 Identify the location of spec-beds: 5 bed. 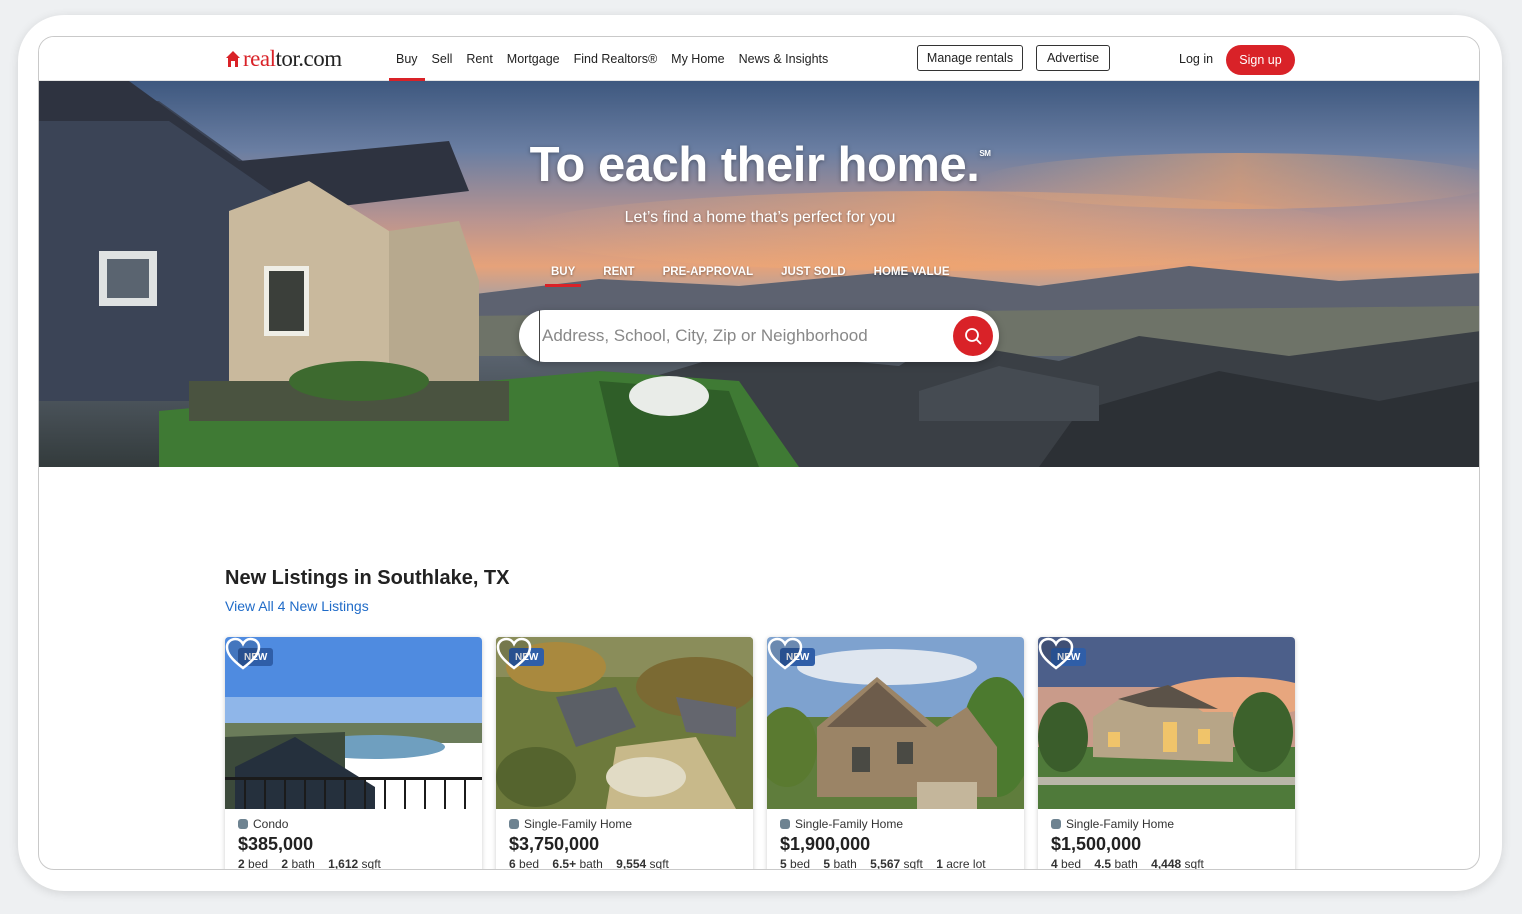
(795, 863).